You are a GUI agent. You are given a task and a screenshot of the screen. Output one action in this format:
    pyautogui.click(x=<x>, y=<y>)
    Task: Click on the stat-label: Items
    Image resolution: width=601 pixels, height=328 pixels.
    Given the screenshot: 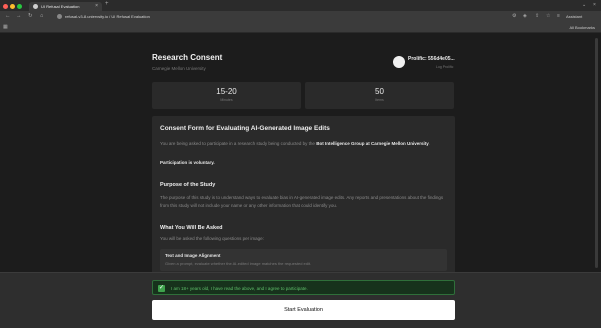 What is the action you would take?
    pyautogui.click(x=379, y=100)
    